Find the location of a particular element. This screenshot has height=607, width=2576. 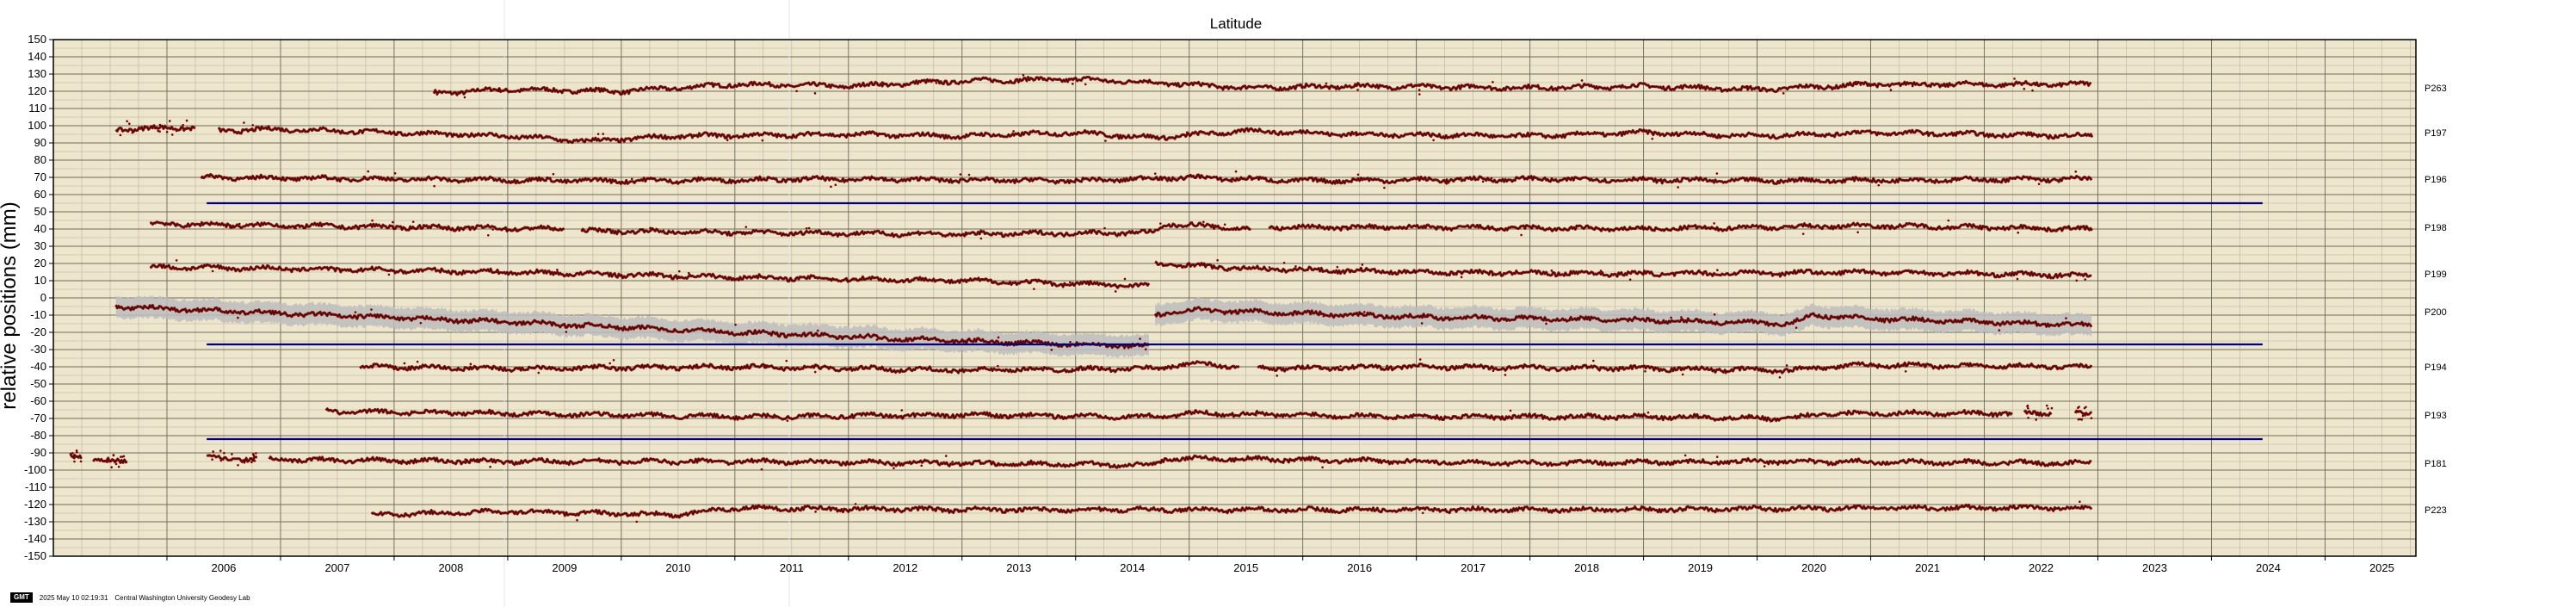

x-tick-label: 2013 is located at coordinates (1018, 567).